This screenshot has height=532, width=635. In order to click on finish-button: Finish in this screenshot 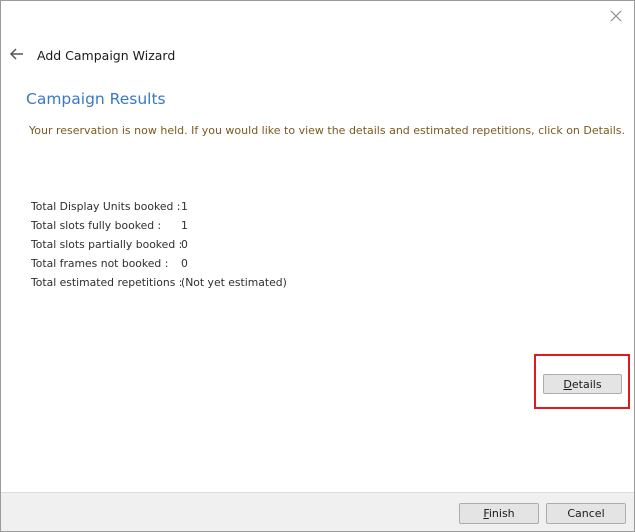, I will do `click(499, 513)`.